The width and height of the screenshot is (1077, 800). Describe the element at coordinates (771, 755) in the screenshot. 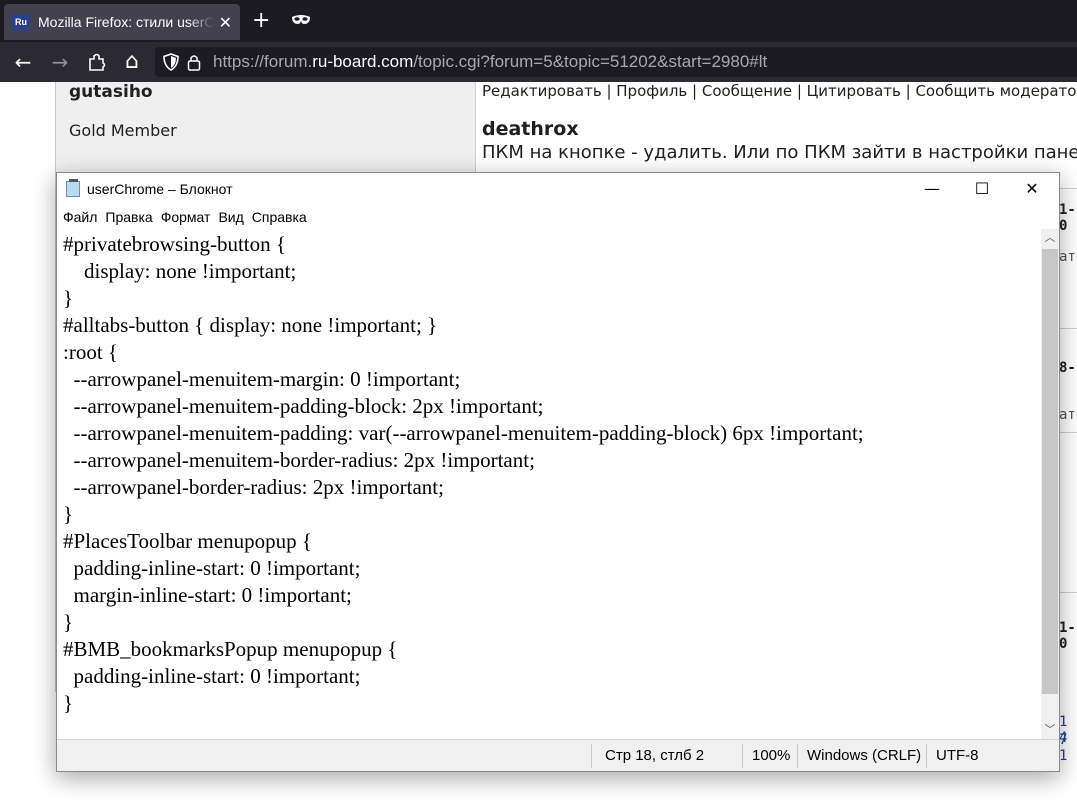

I see `zoom-level: 100%` at that location.